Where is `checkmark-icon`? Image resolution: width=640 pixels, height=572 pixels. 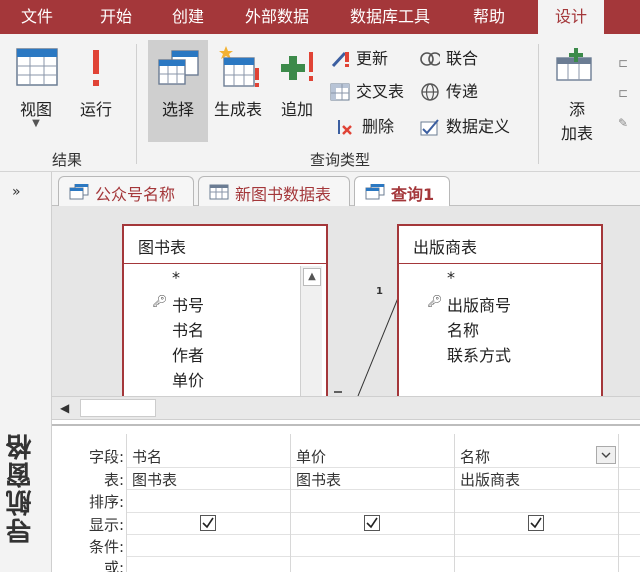 checkmark-icon is located at coordinates (208, 523).